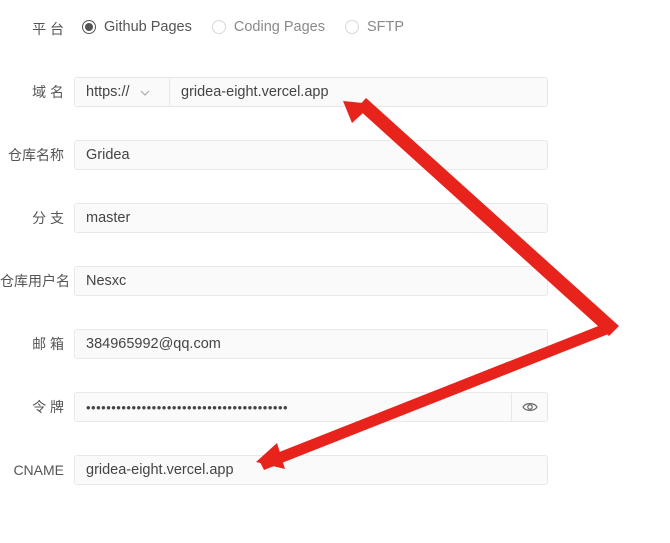 Image resolution: width=670 pixels, height=543 pixels. Describe the element at coordinates (36, 155) in the screenshot. I see `repository-label: 仓库名称` at that location.